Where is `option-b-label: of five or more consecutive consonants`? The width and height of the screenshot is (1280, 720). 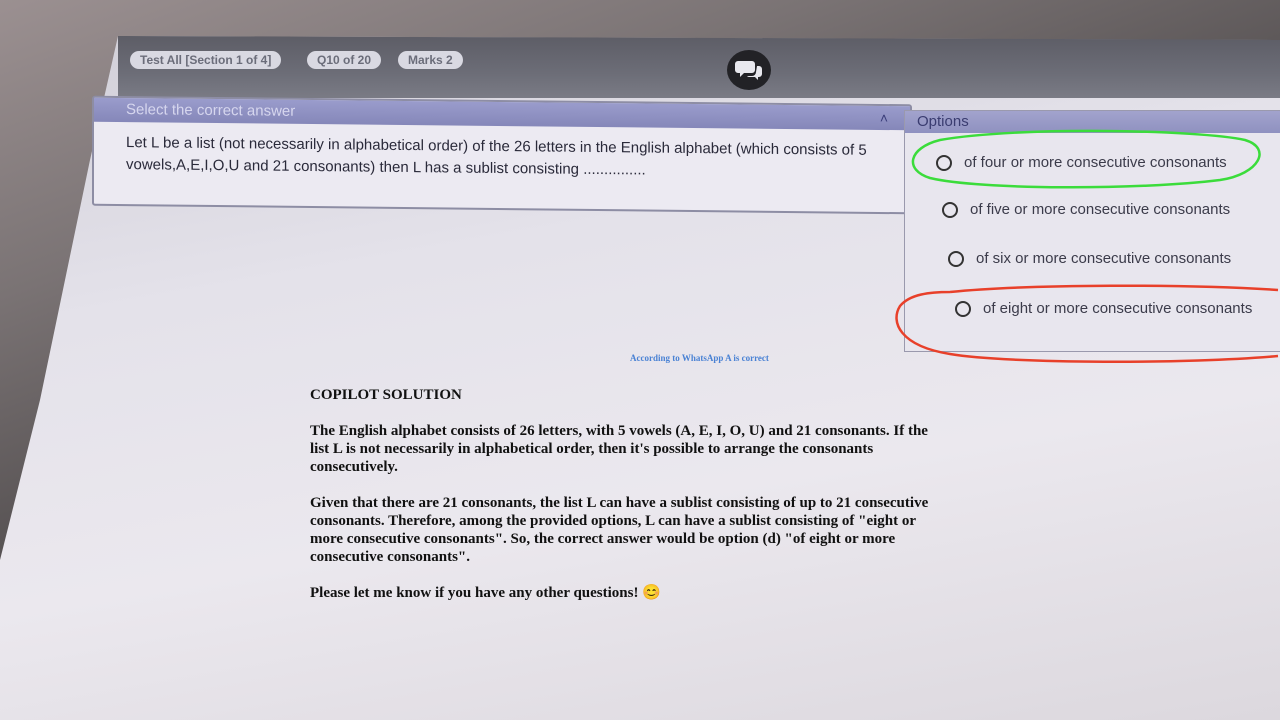
option-b-label: of five or more consecutive consonants is located at coordinates (1100, 209).